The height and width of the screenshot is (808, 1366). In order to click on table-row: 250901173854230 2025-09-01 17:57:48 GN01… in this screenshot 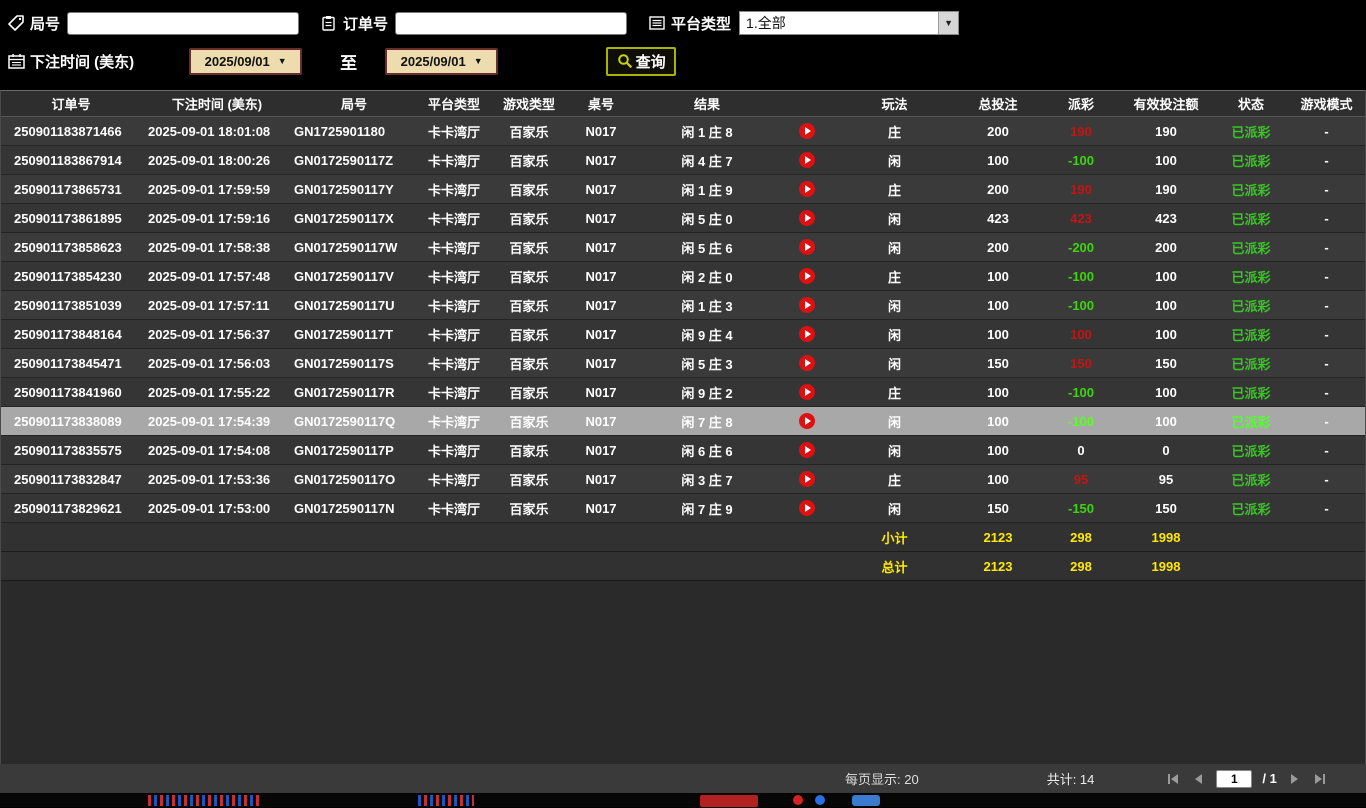, I will do `click(683, 276)`.